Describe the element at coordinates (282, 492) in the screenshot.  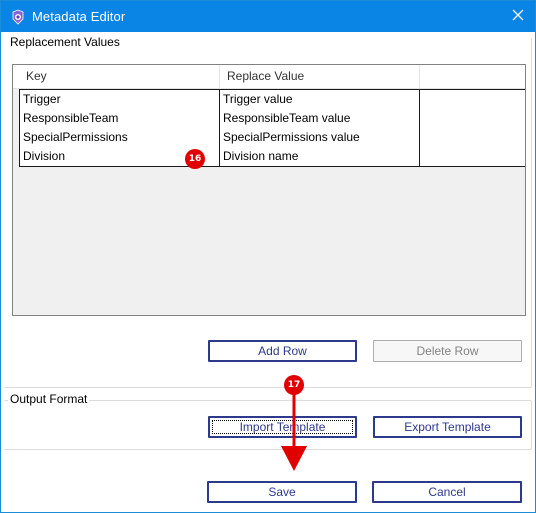
I see `save-button: Save` at that location.